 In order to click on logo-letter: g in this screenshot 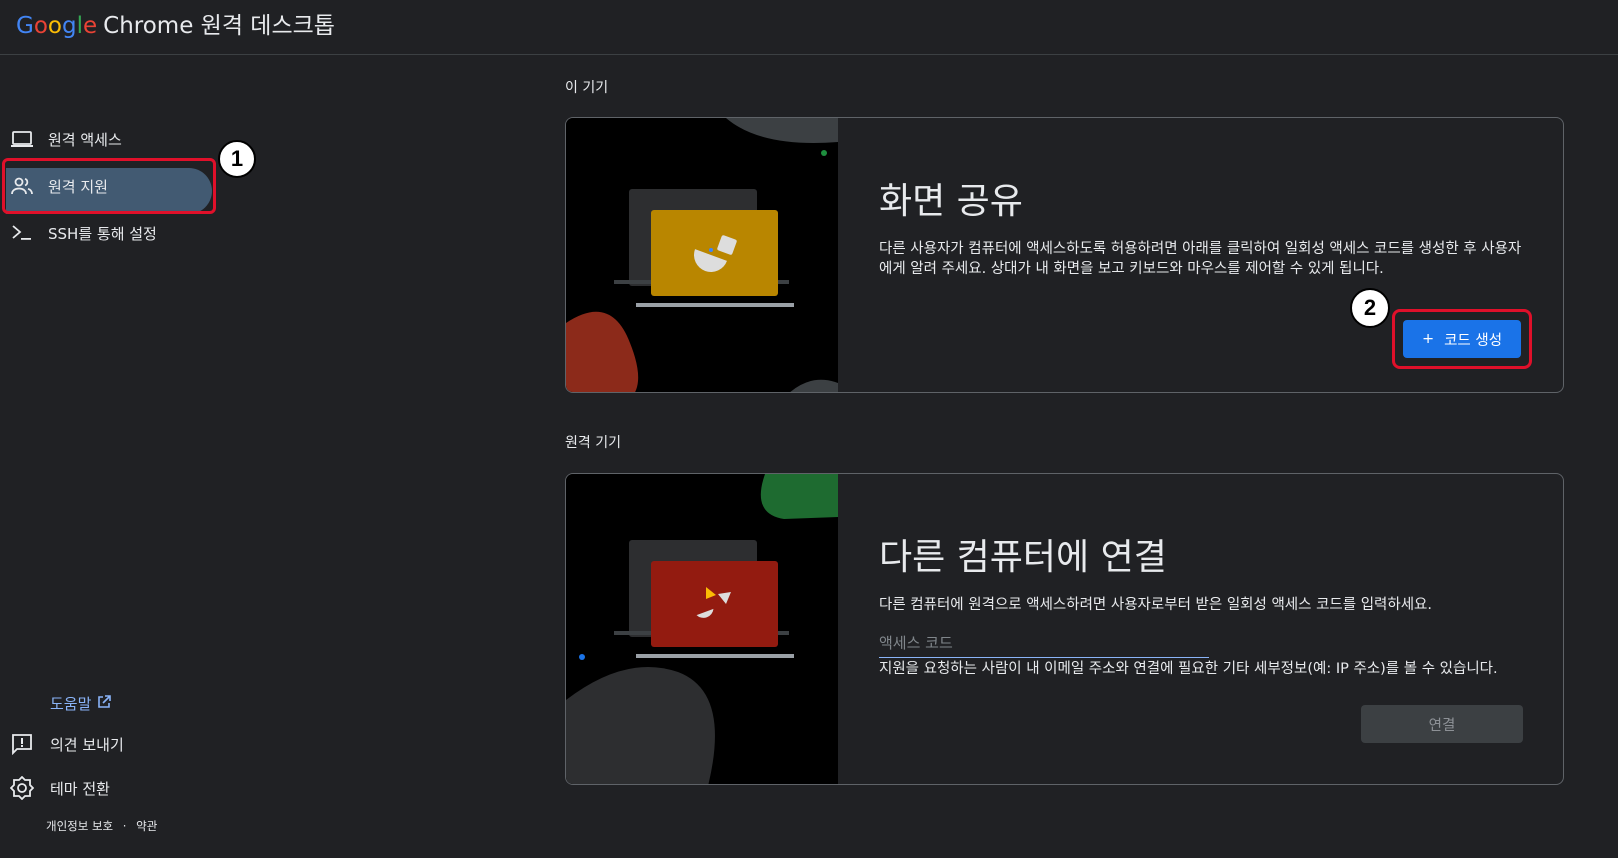, I will do `click(69, 26)`.